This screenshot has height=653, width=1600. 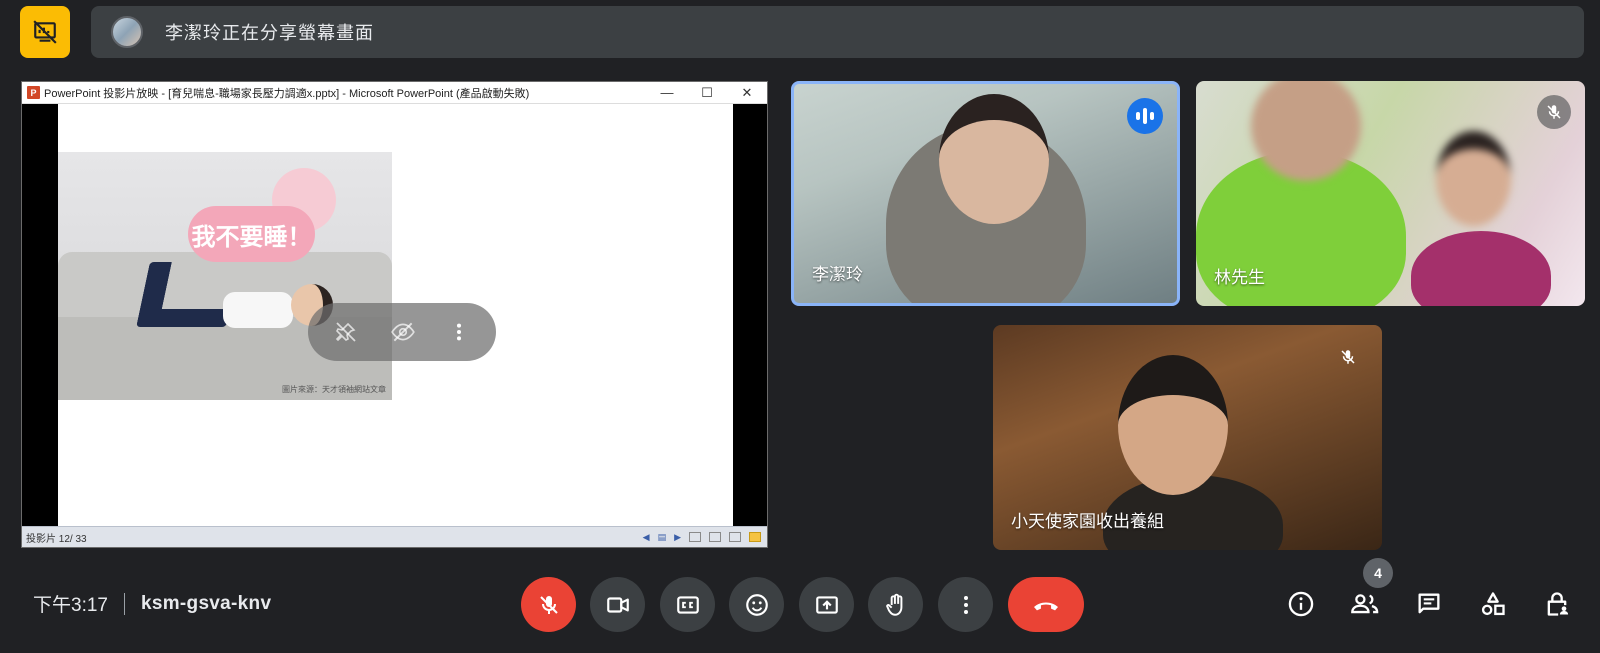 What do you see at coordinates (837, 274) in the screenshot?
I see `participant-name: 李潔玲` at bounding box center [837, 274].